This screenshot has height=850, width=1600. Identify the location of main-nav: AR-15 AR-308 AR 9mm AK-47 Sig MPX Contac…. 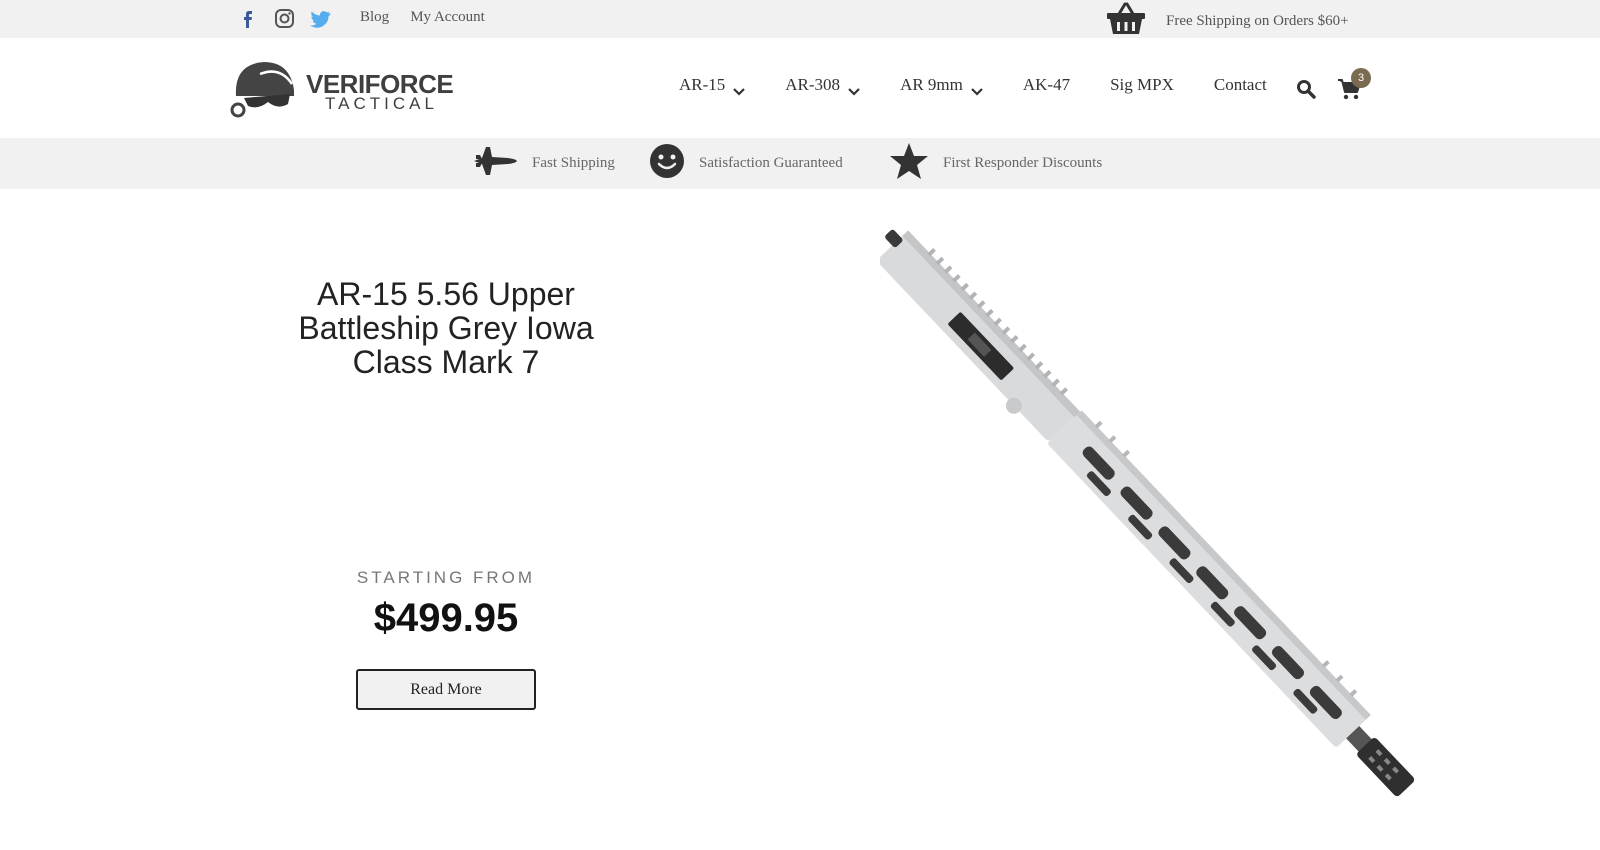
(993, 85).